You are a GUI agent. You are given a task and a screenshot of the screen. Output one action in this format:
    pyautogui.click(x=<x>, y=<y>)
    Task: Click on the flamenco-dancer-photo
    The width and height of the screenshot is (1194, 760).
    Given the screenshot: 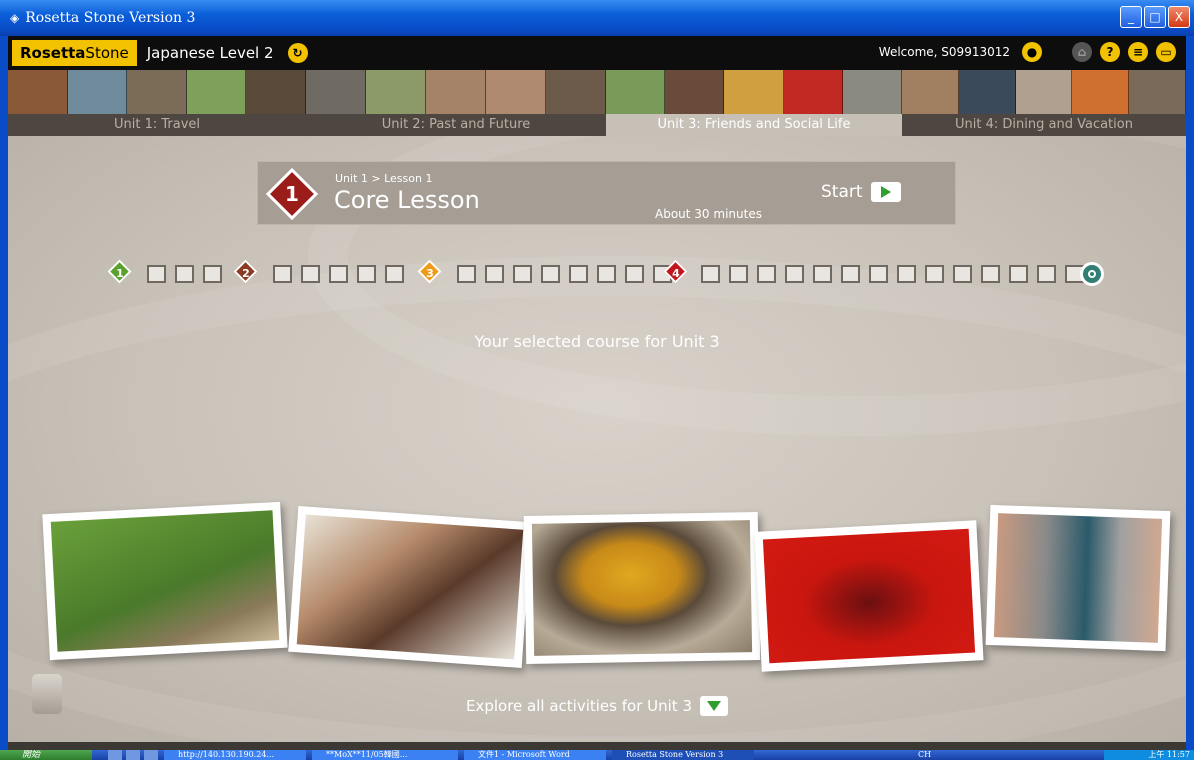 What is the action you would take?
    pyautogui.click(x=869, y=596)
    